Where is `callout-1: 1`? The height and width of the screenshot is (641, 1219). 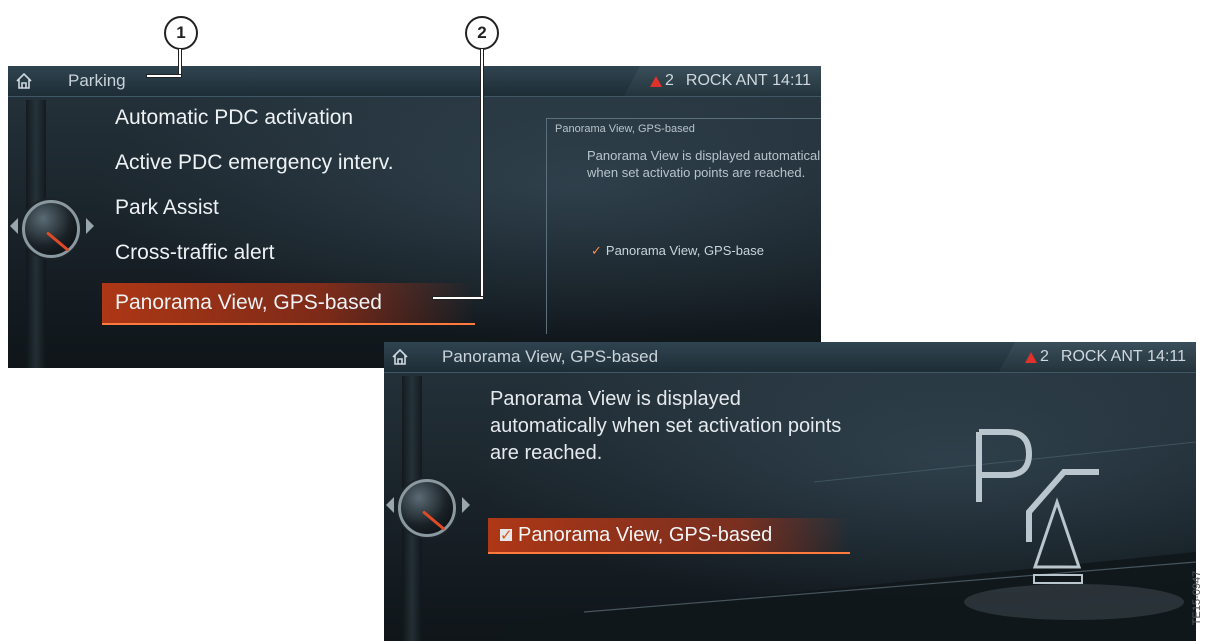
callout-1: 1 is located at coordinates (181, 33).